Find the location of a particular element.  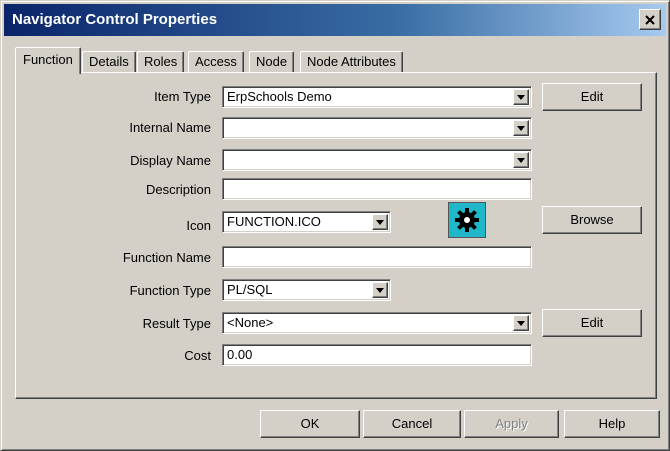

description-label: Description is located at coordinates (178, 189).